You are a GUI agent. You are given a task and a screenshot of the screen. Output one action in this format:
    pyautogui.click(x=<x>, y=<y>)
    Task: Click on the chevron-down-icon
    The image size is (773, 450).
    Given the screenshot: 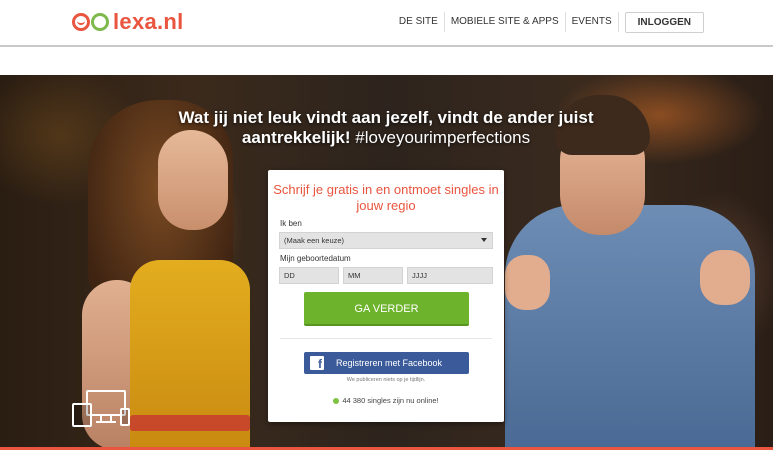 What is the action you would take?
    pyautogui.click(x=484, y=240)
    